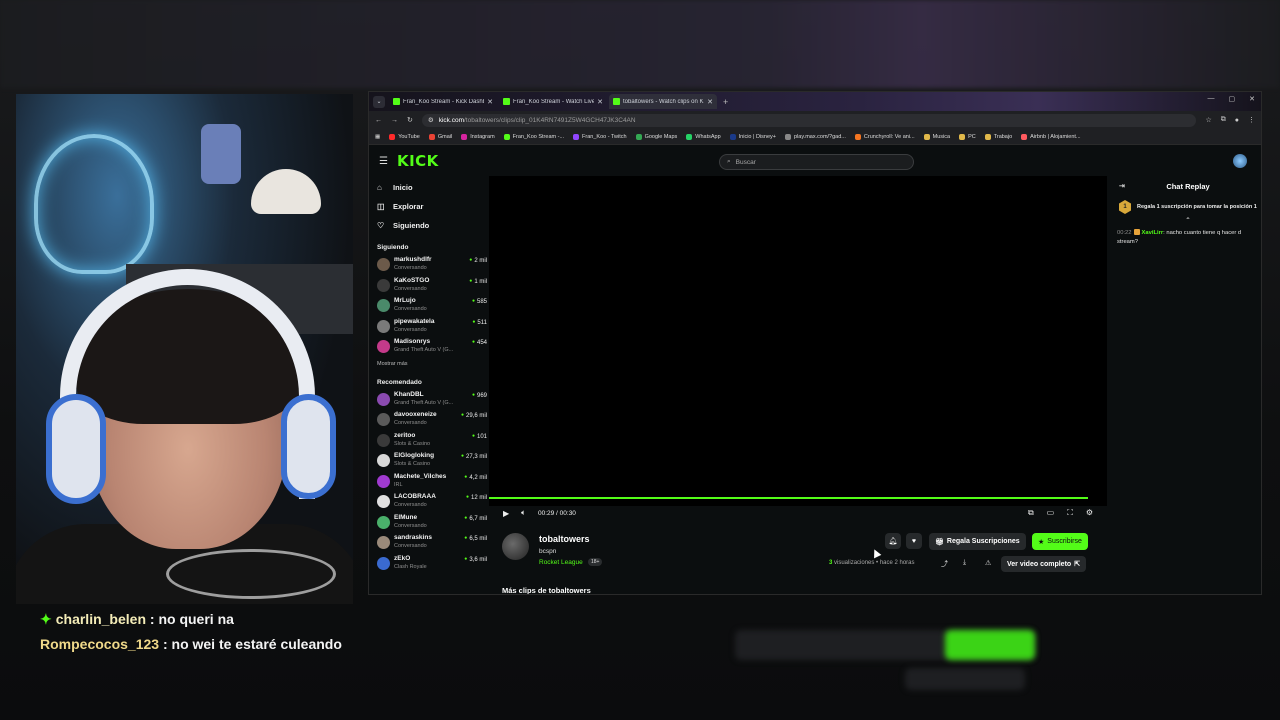  Describe the element at coordinates (1122, 186) in the screenshot. I see `collapse-chat-icon: ⇥` at that location.